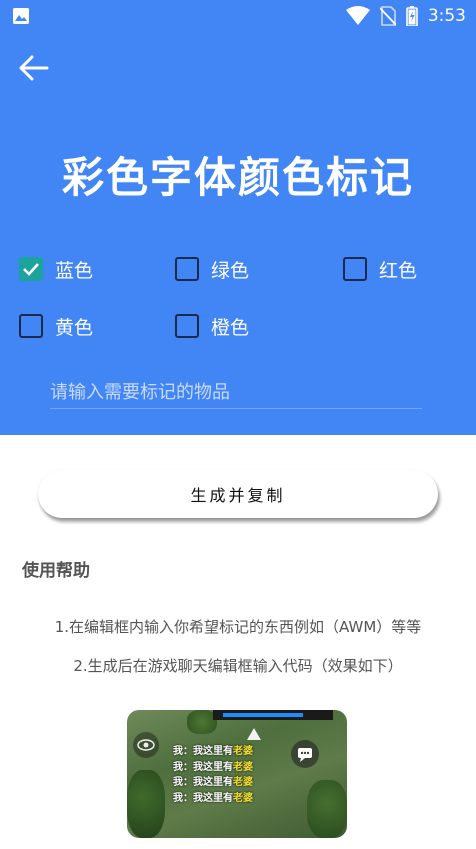  Describe the element at coordinates (238, 627) in the screenshot. I see `help-step-1: 1.在编辑框内输入你希望标记的东西例如（AWM）等等` at that location.